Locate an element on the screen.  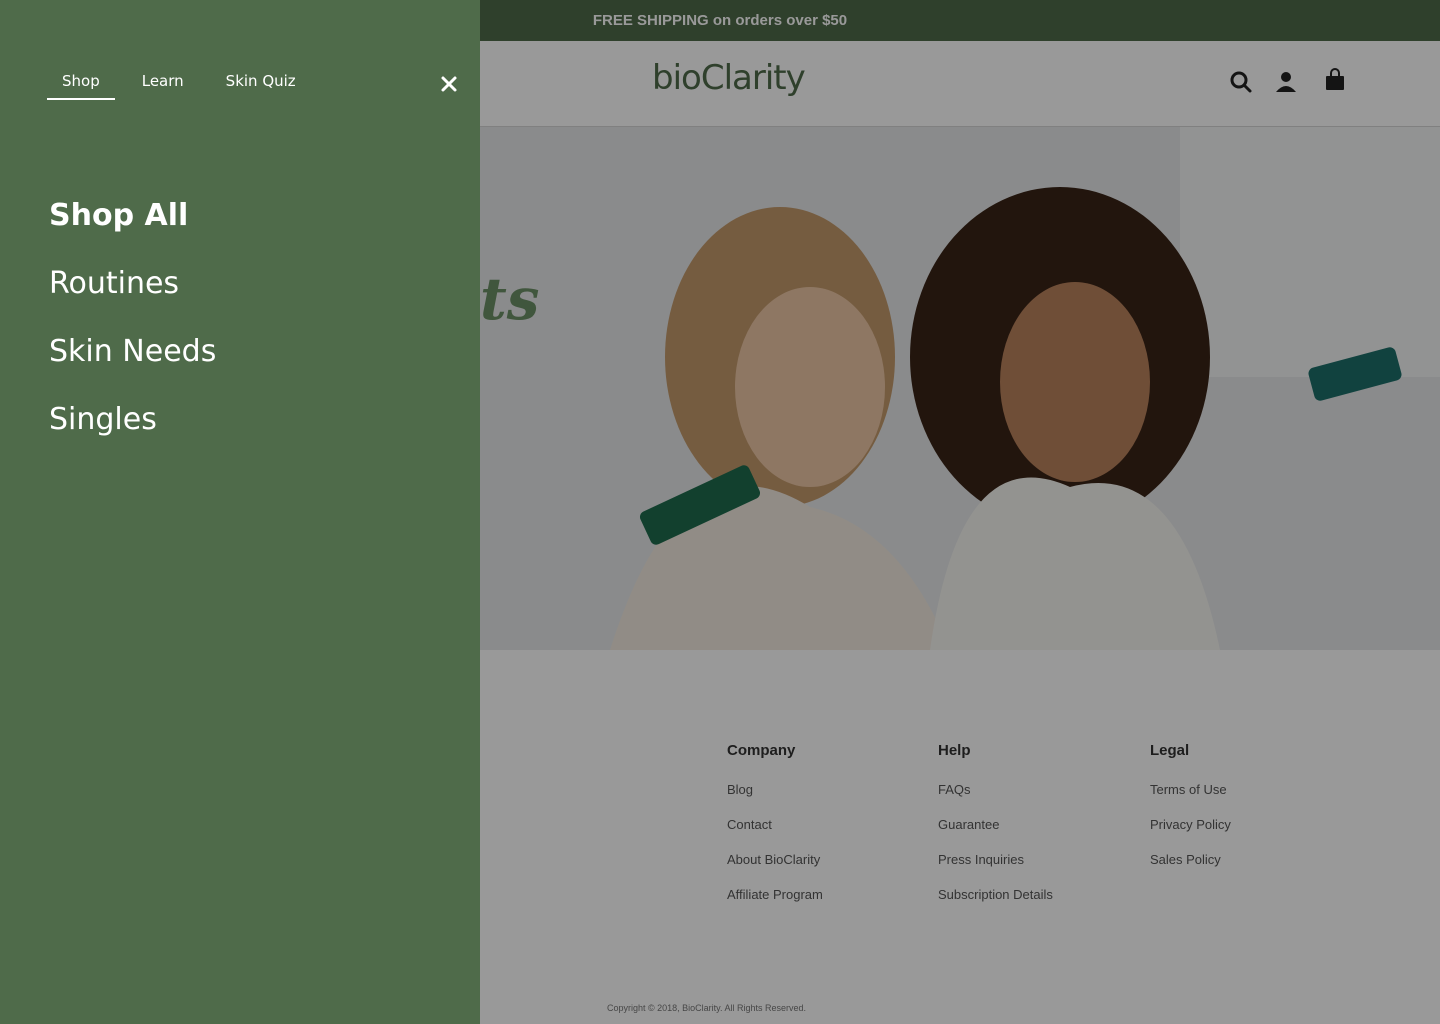
menu-item-shop-all: Shop All is located at coordinates (132, 229).